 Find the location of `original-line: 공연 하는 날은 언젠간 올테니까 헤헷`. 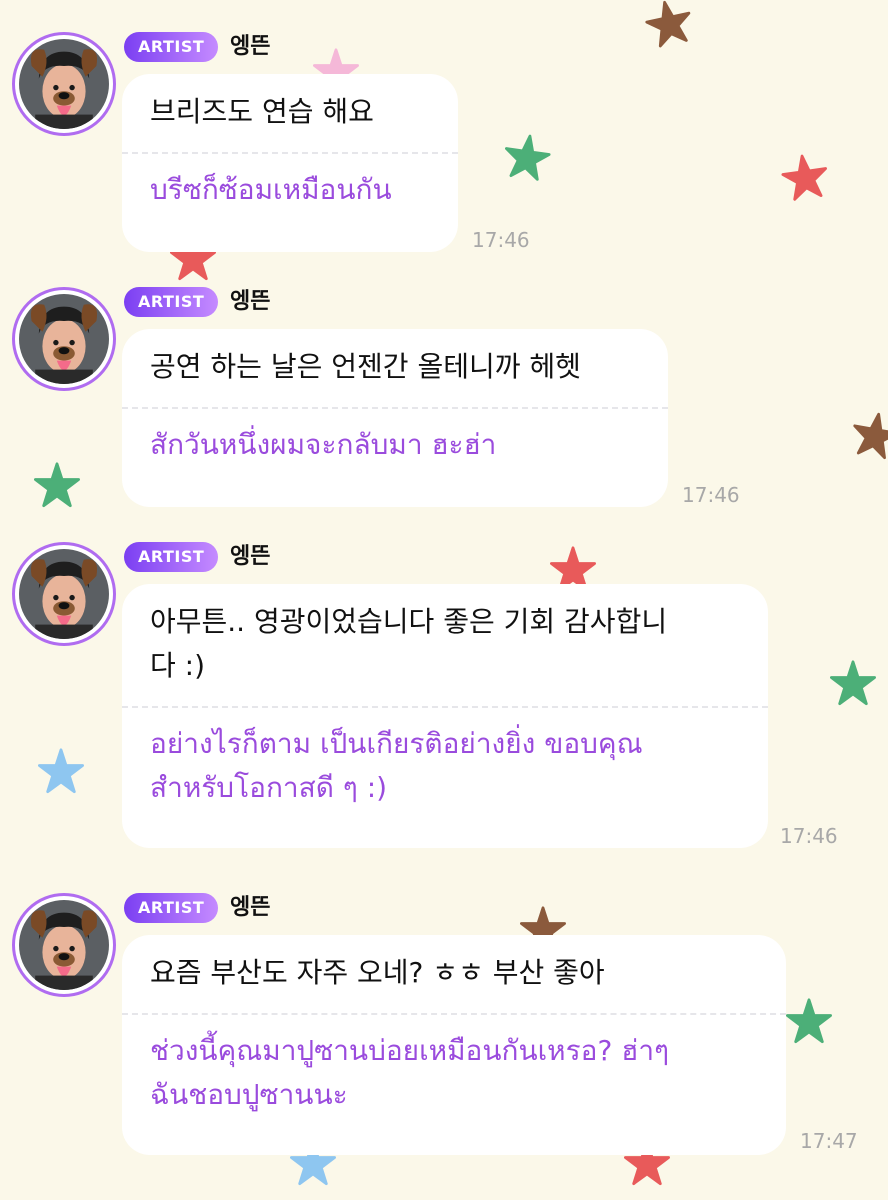

original-line: 공연 하는 날은 언젠간 올테니까 헤헷 is located at coordinates (365, 366).